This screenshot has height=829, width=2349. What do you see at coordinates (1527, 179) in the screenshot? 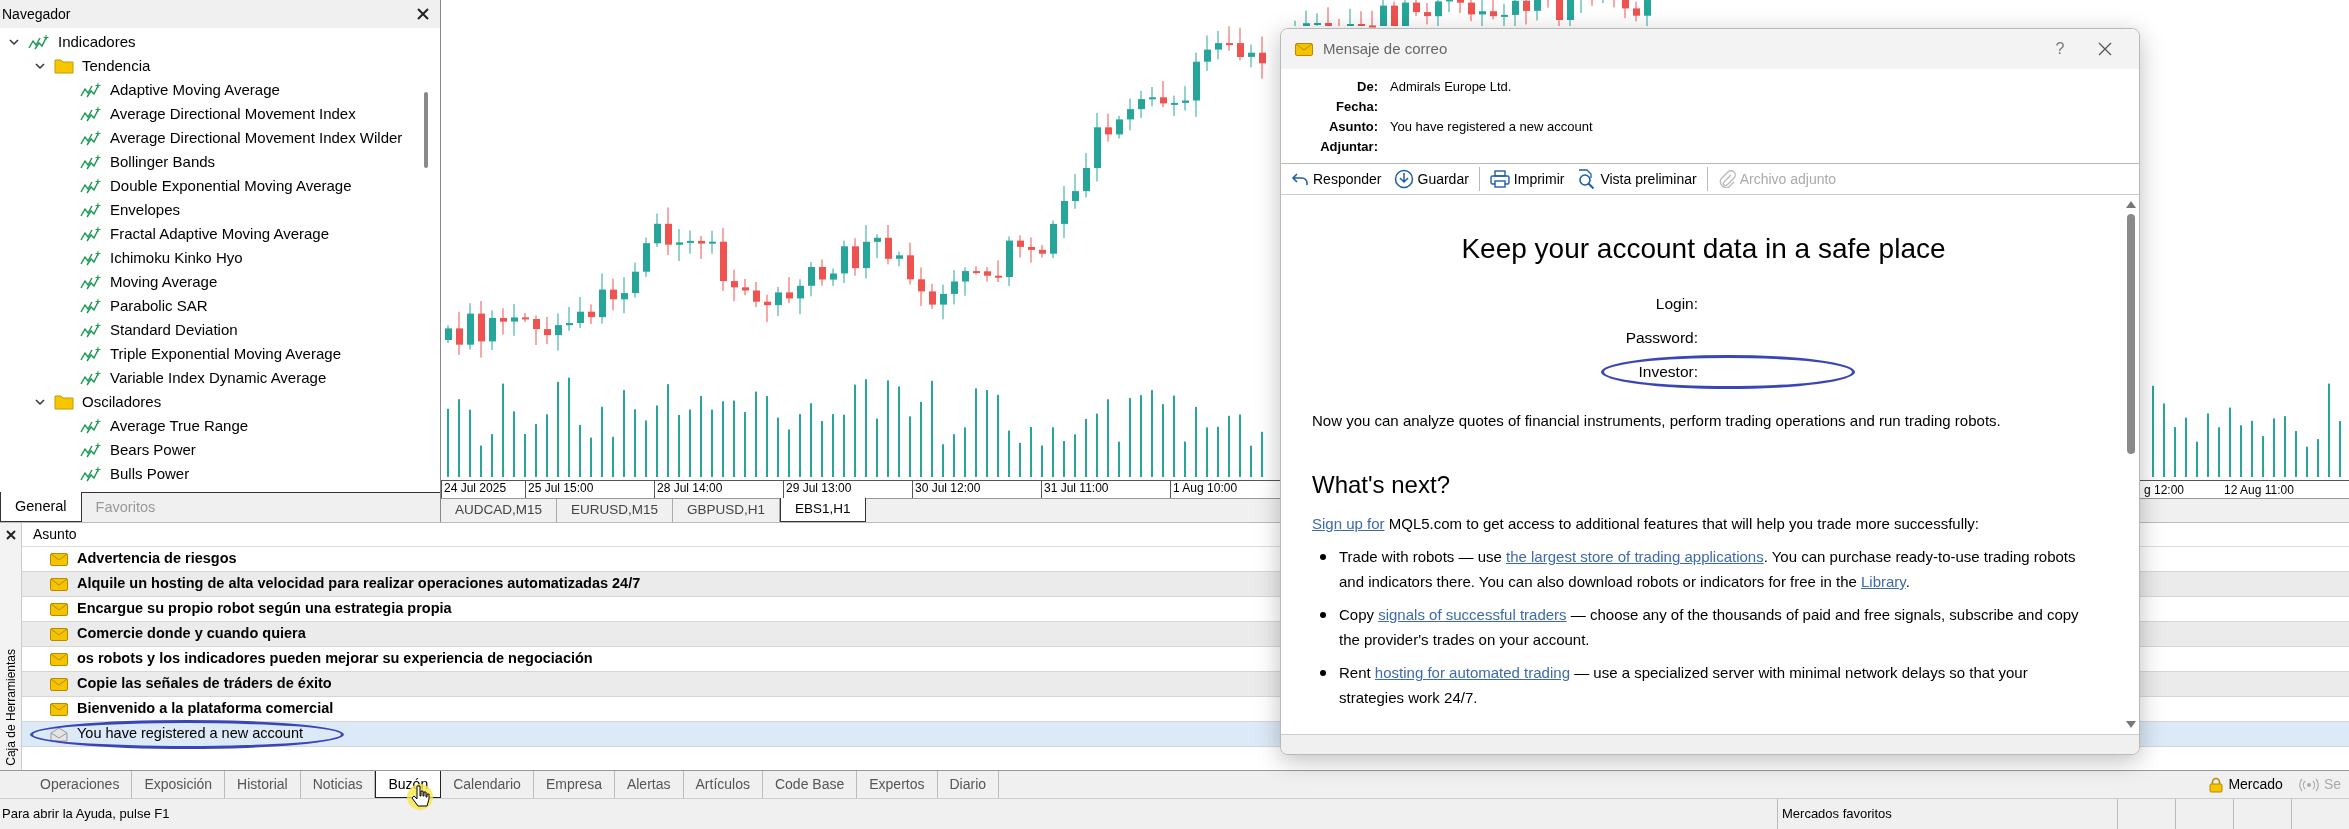
I see `toolbar-button: Imprimir` at bounding box center [1527, 179].